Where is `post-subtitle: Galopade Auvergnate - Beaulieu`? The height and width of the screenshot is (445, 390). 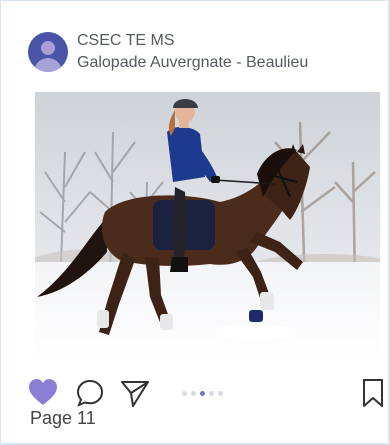
post-subtitle: Galopade Auvergnate - Beaulieu is located at coordinates (193, 62).